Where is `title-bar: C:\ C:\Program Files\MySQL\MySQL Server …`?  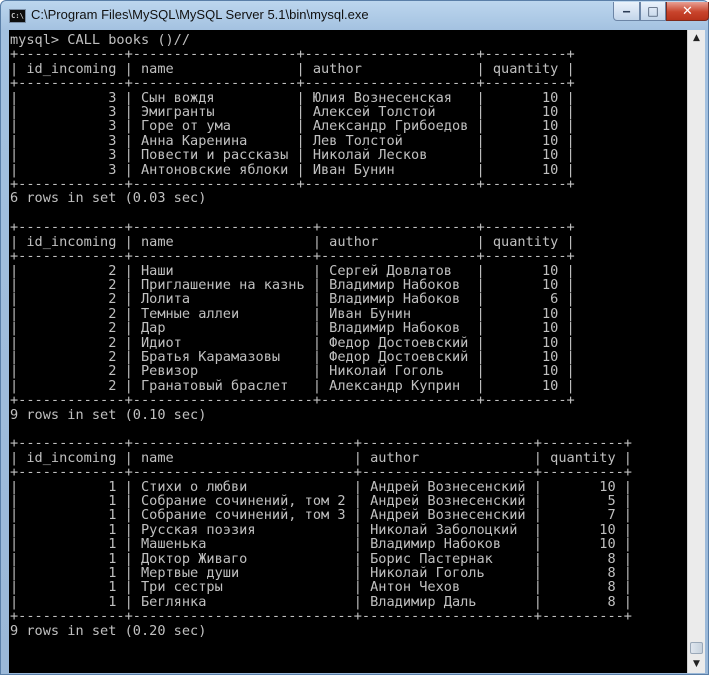 title-bar: C:\ C:\Program Files\MySQL\MySQL Server … is located at coordinates (355, 15).